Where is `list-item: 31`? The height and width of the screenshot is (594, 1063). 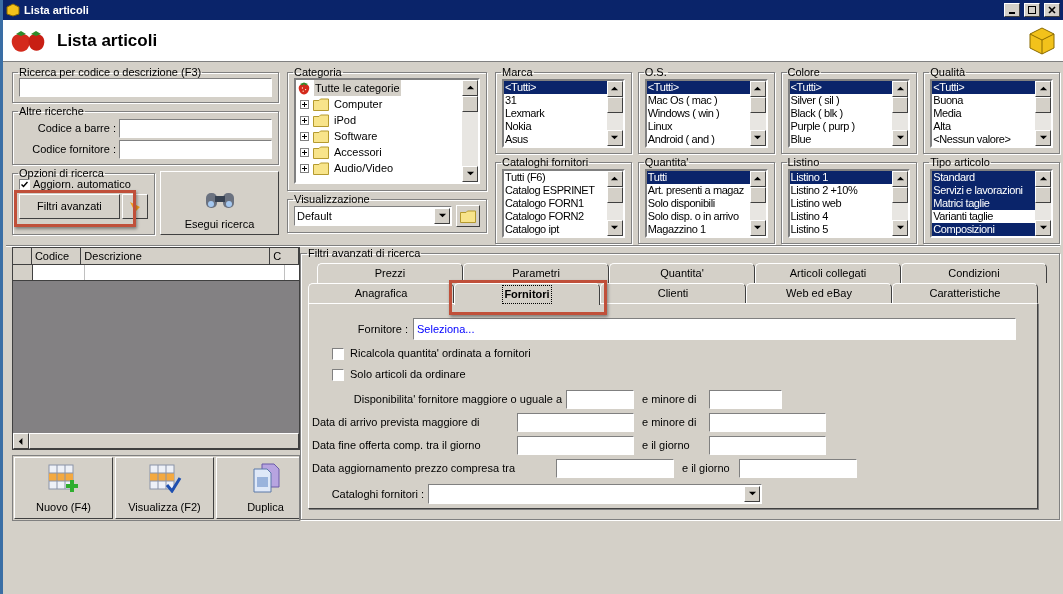 list-item: 31 is located at coordinates (555, 100).